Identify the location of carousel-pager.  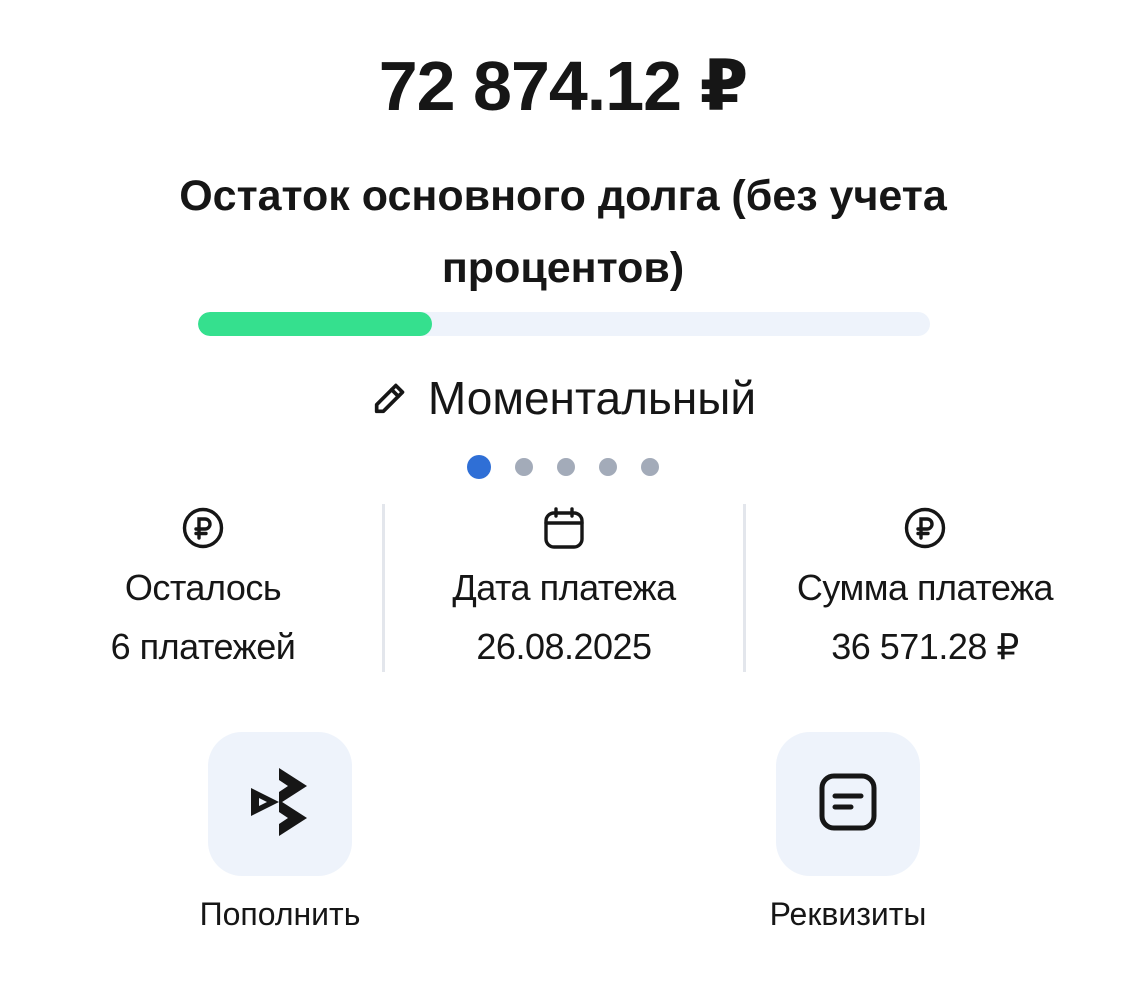
(563, 467).